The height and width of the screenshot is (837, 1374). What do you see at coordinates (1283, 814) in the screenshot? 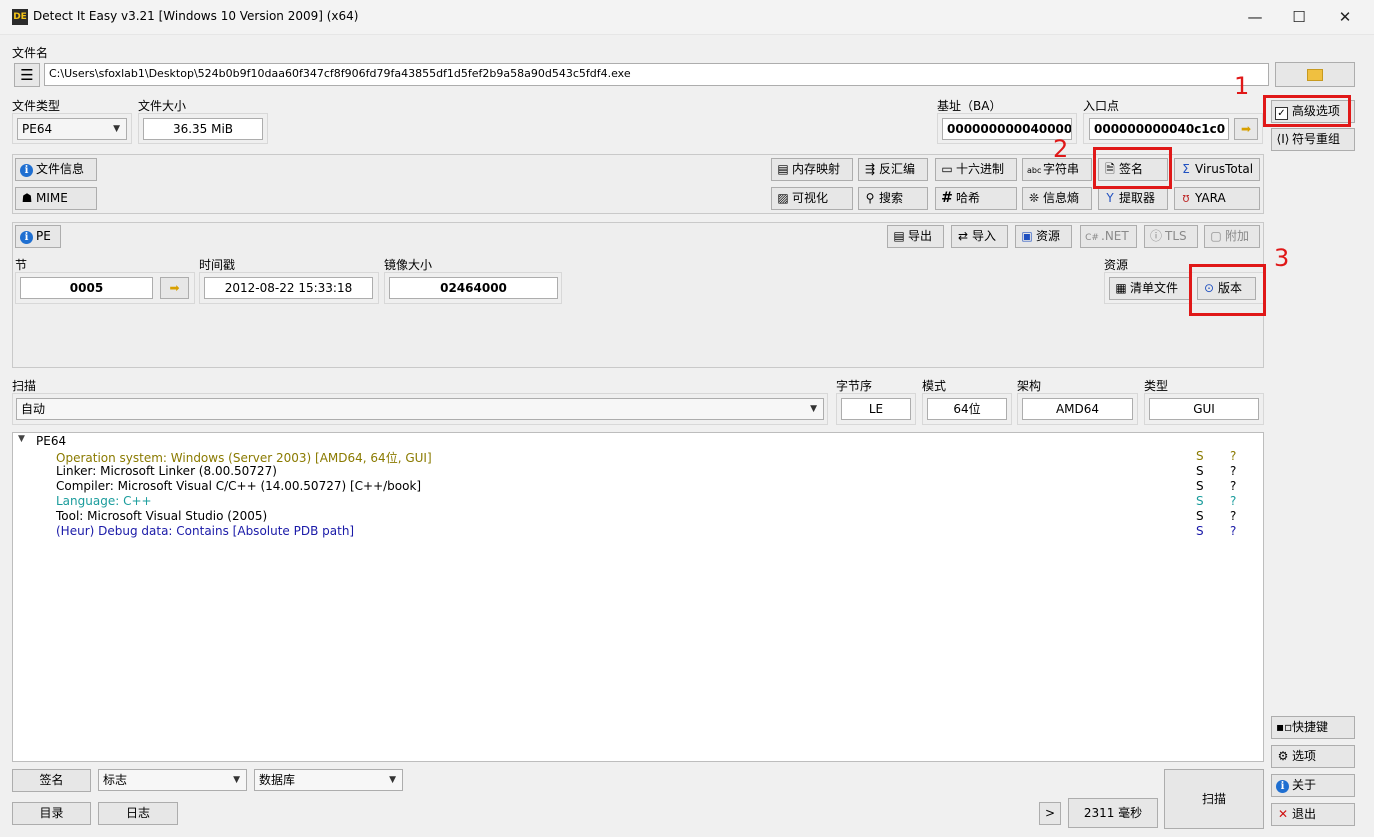
I see `exit-x-icon: ✕` at bounding box center [1283, 814].